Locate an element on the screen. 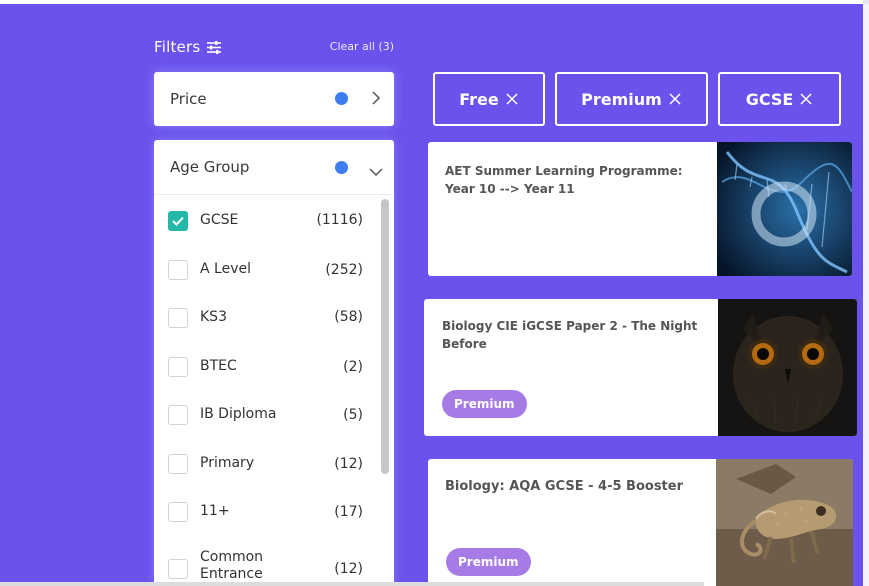  page-scrollbar is located at coordinates (866, 295).